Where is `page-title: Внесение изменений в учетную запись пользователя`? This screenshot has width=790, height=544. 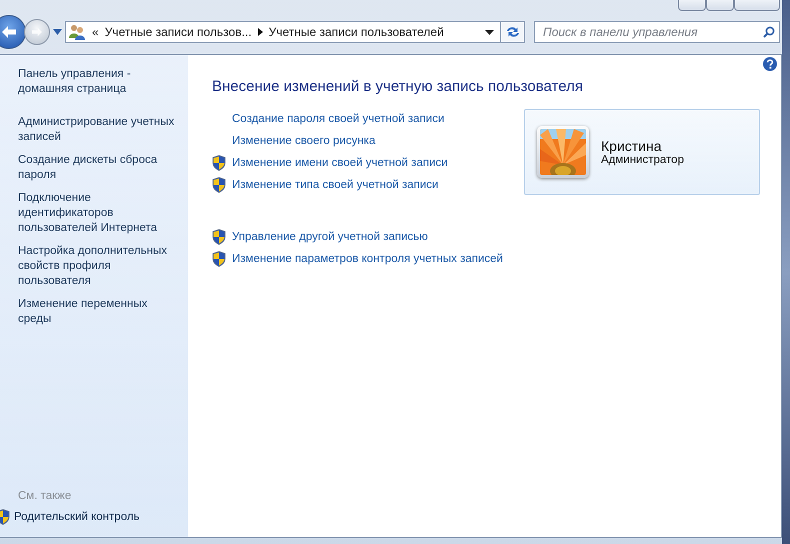 page-title: Внесение изменений в учетную запись пользователя is located at coordinates (397, 87).